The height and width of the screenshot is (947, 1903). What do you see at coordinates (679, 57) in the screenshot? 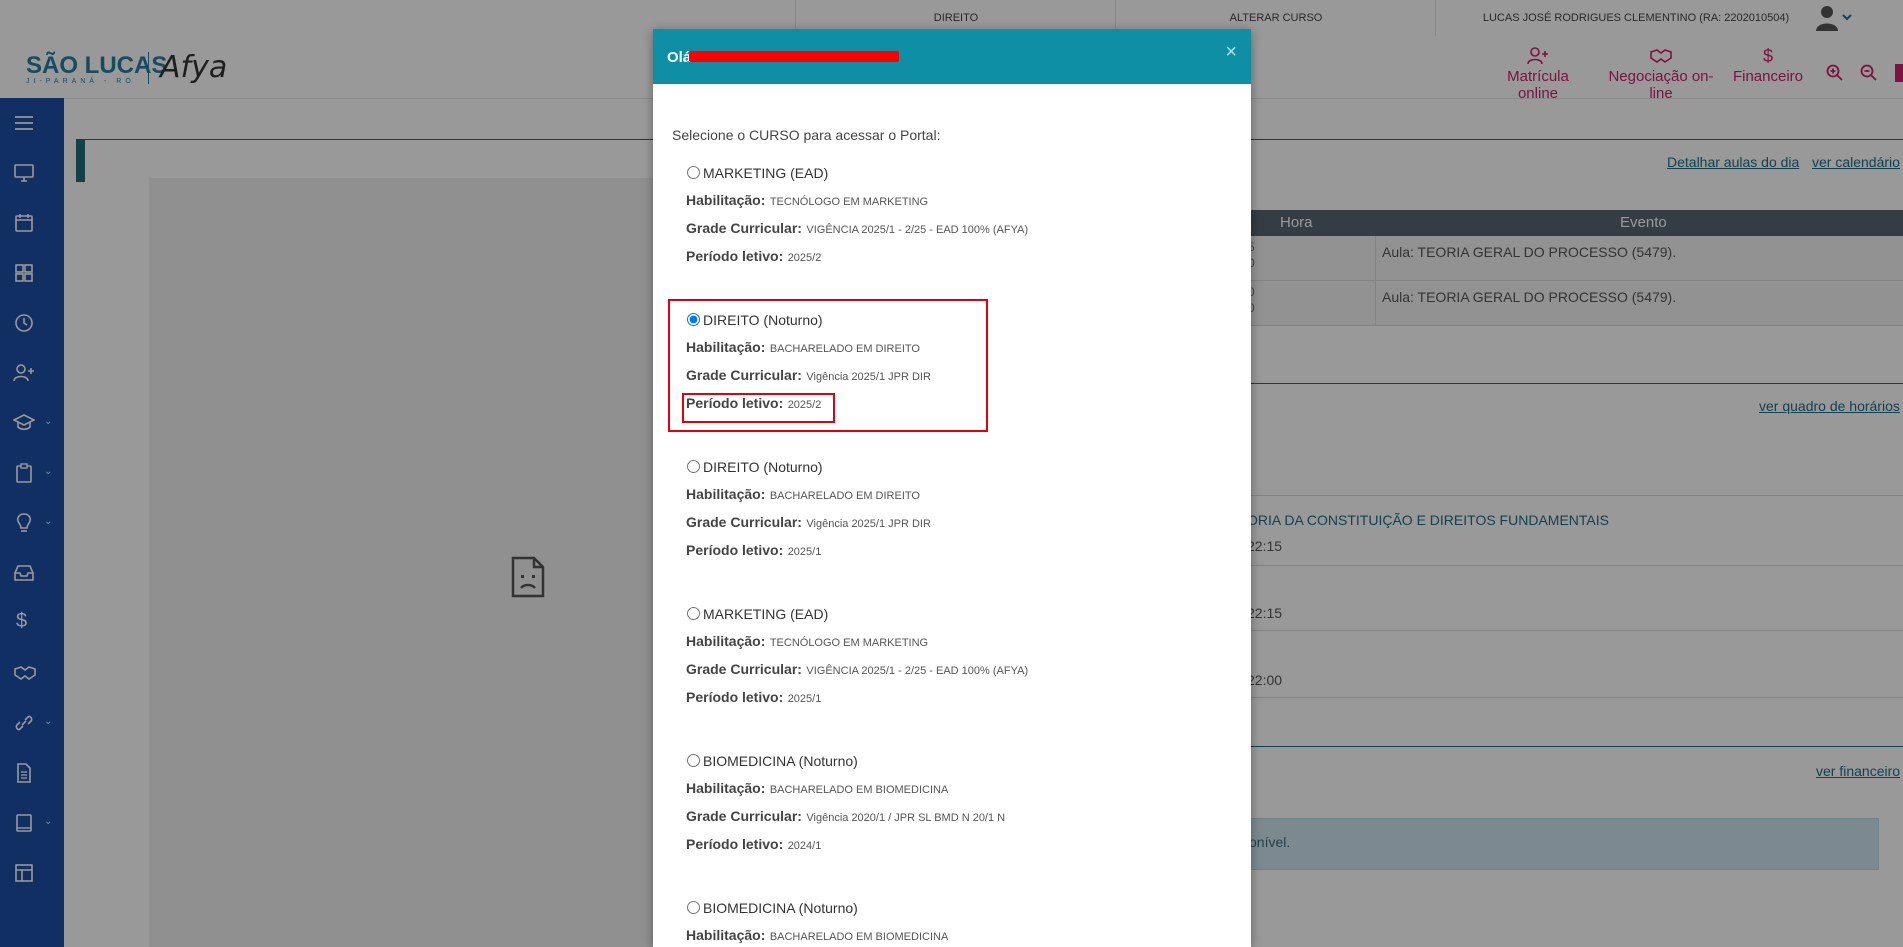
I see `modal-greeting: Olá` at bounding box center [679, 57].